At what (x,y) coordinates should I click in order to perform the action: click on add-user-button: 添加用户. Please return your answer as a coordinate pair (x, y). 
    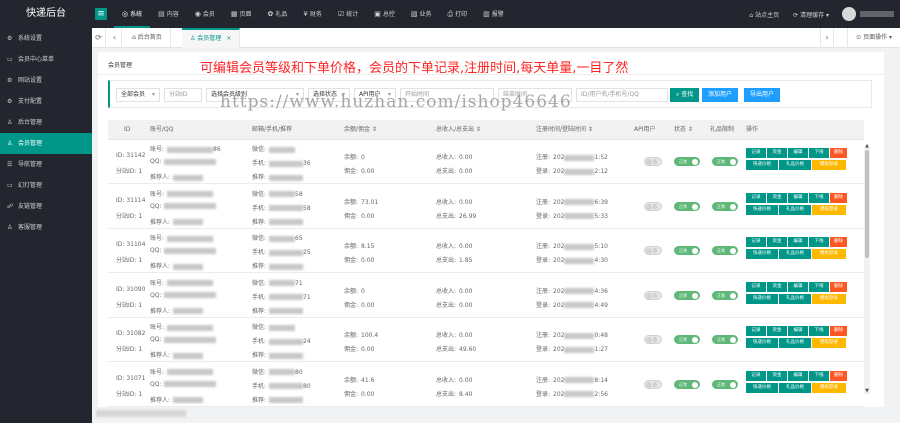
    Looking at the image, I should click on (720, 95).